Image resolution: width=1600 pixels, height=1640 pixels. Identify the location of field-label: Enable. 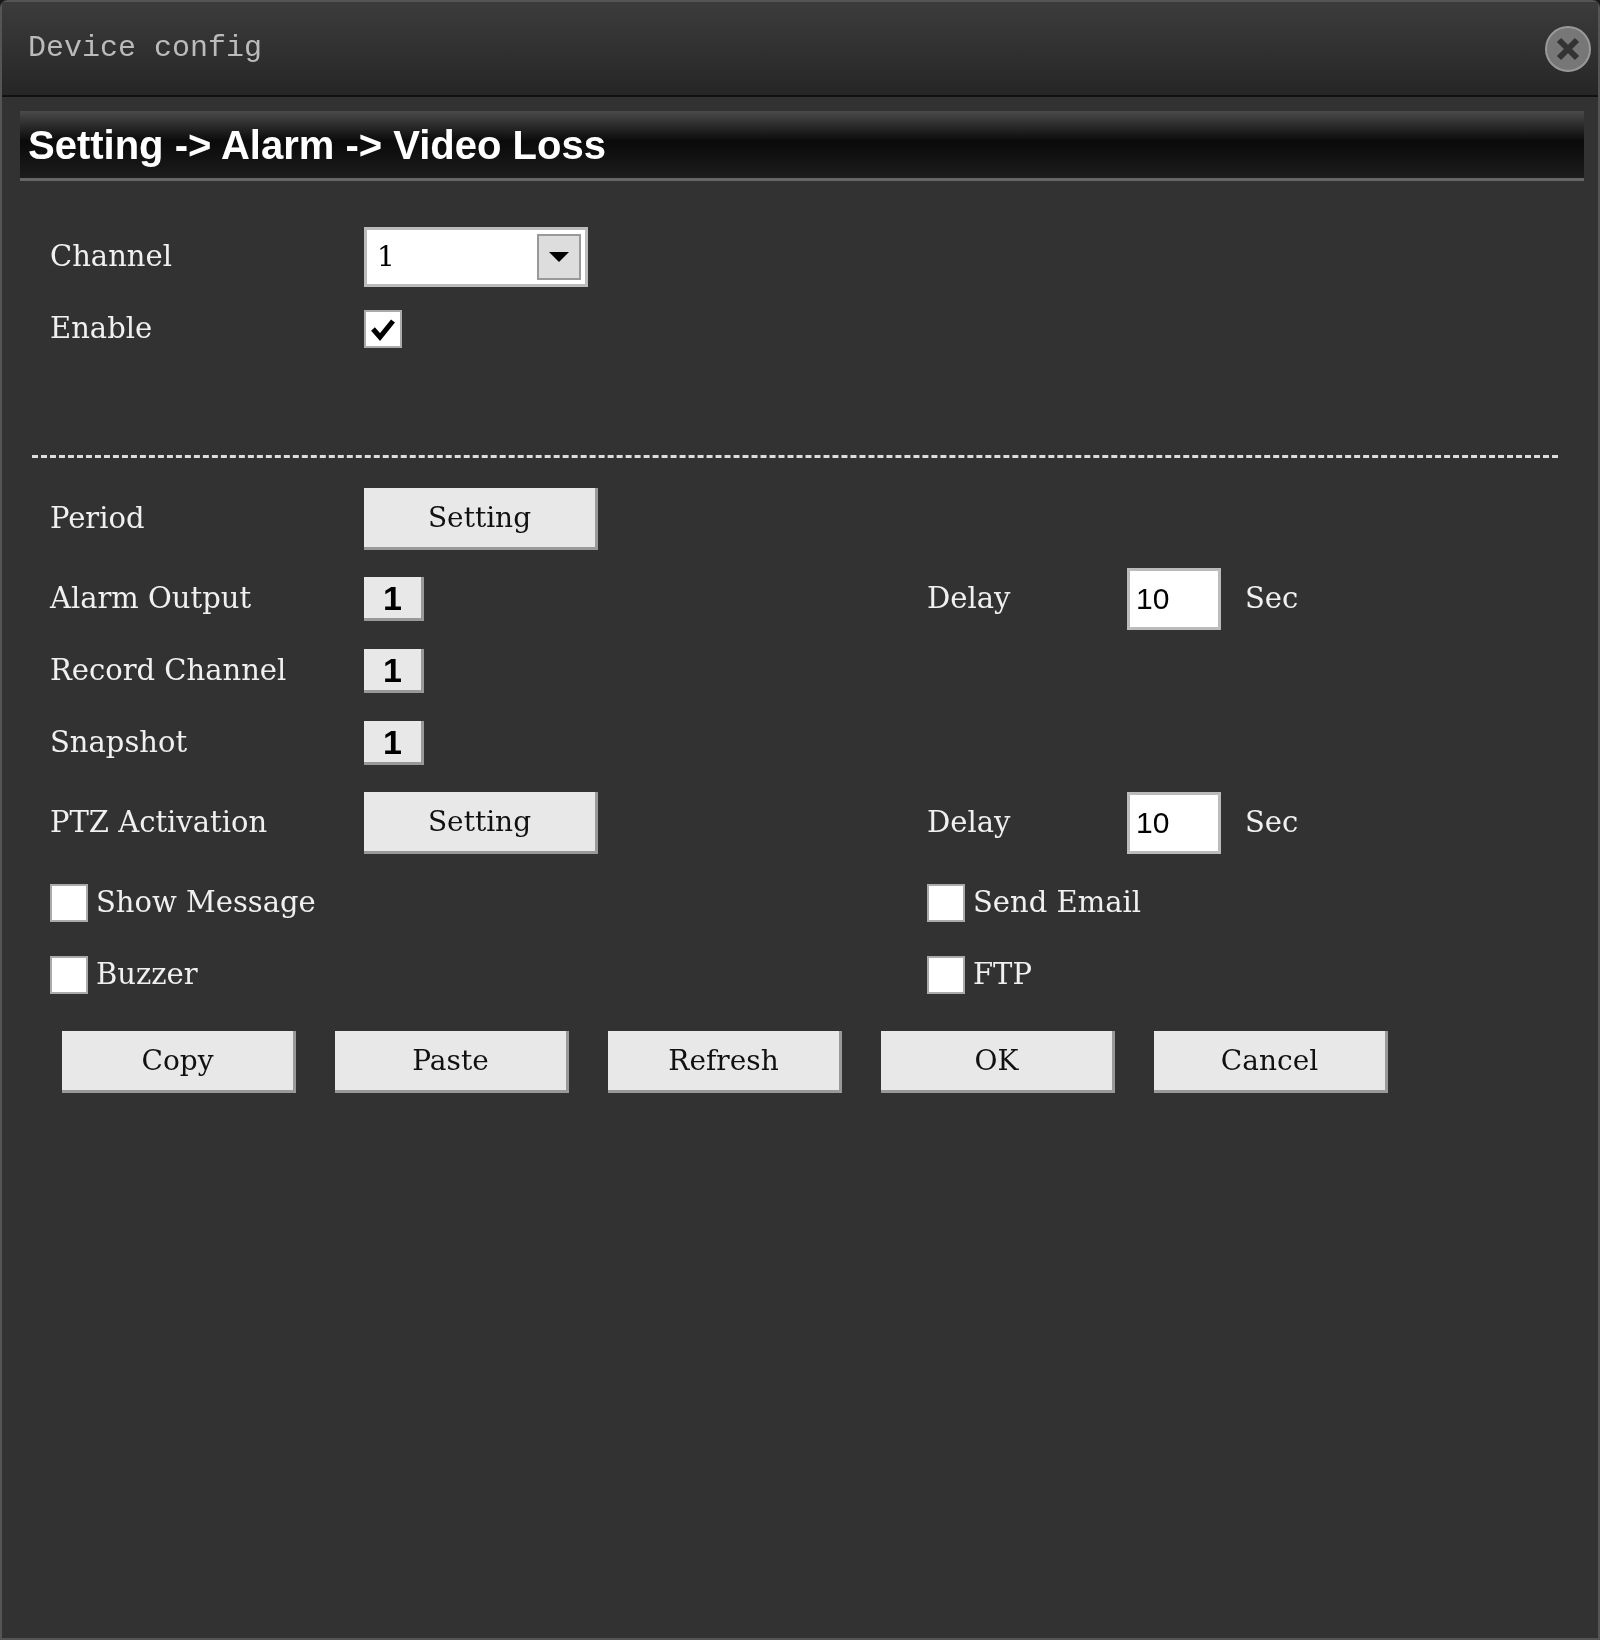
(102, 329).